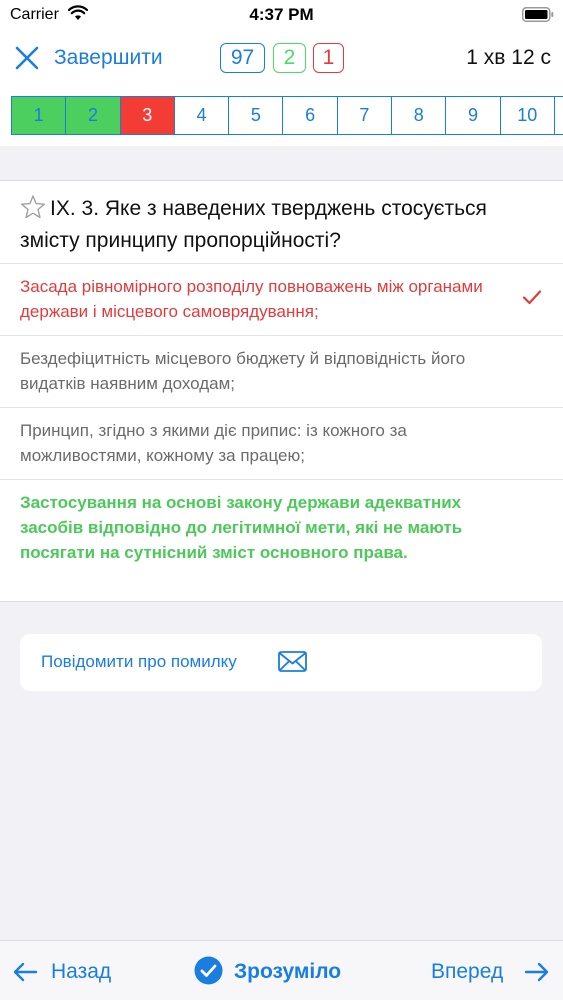  What do you see at coordinates (147, 115) in the screenshot?
I see `question-number-3: 3` at bounding box center [147, 115].